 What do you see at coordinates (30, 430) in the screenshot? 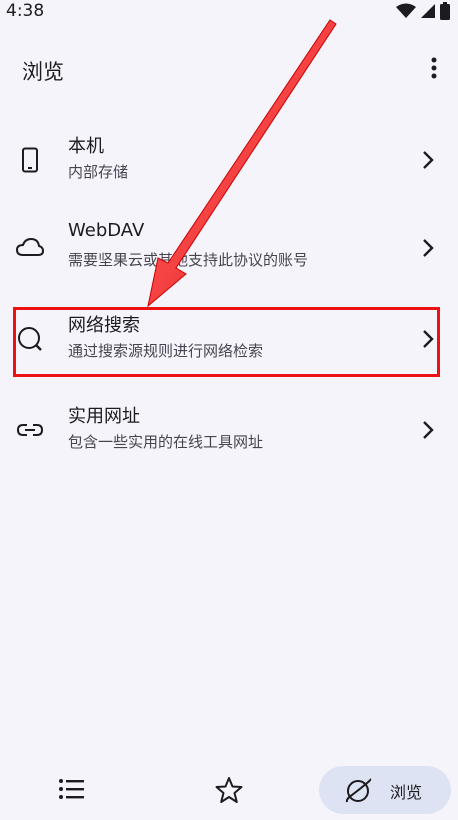
I see `link-icon` at bounding box center [30, 430].